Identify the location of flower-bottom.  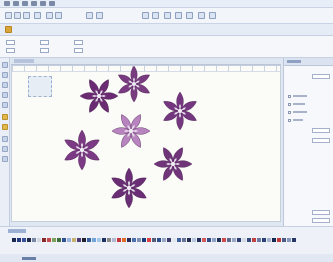
(129, 188).